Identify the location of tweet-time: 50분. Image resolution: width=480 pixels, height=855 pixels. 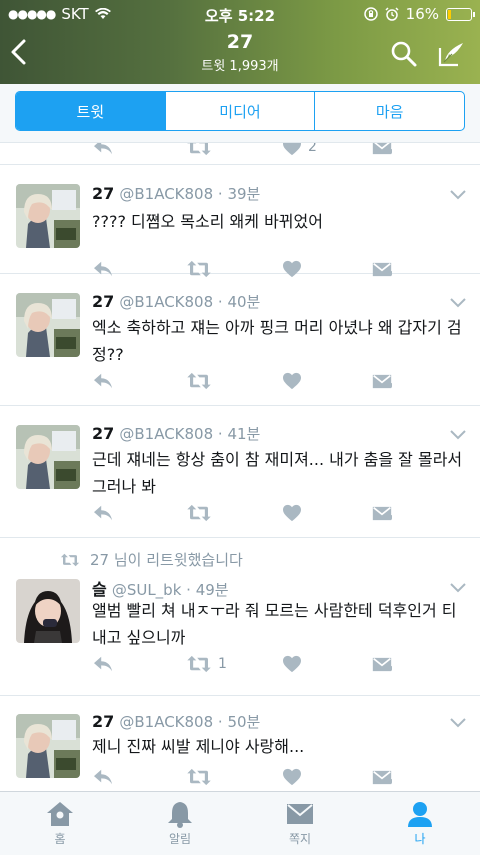
(244, 722).